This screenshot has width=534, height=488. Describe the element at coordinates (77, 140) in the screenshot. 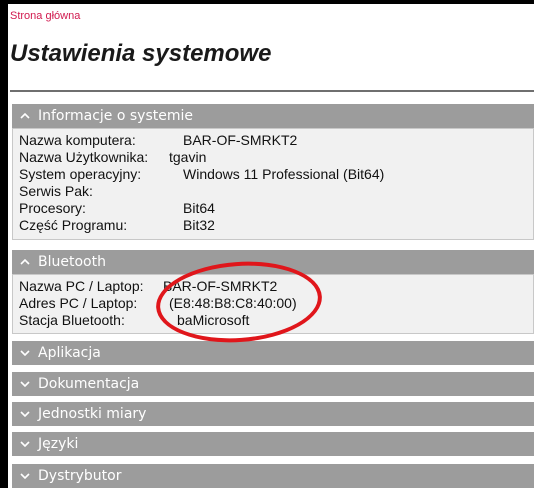

I see `row-key: Nazwa komputera:` at that location.